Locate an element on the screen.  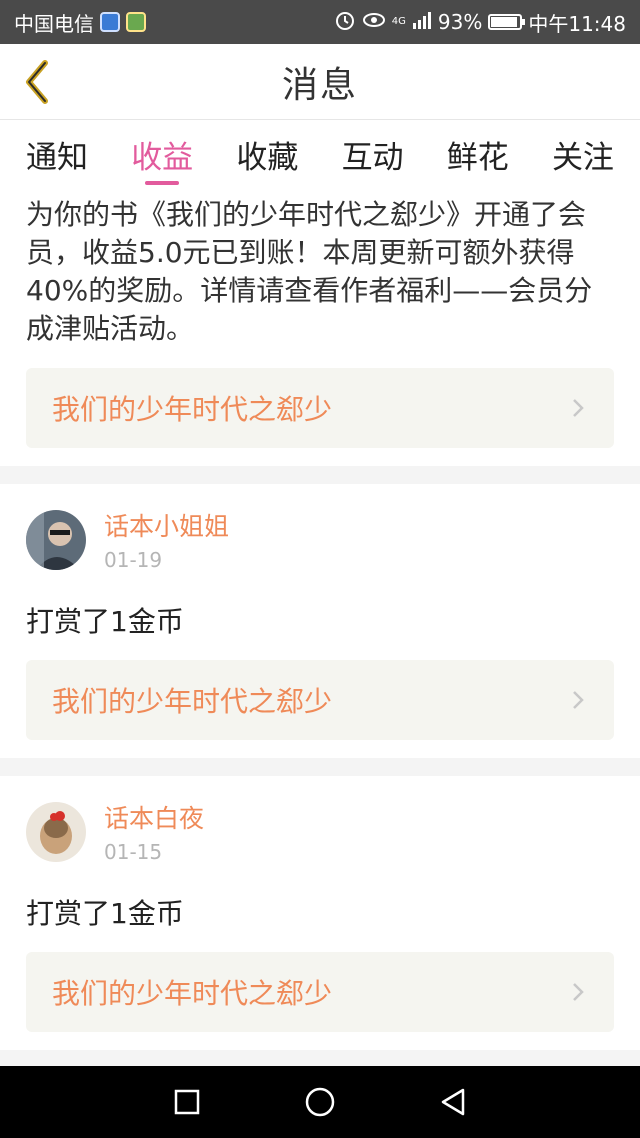
page-title: 消息 is located at coordinates (319, 85).